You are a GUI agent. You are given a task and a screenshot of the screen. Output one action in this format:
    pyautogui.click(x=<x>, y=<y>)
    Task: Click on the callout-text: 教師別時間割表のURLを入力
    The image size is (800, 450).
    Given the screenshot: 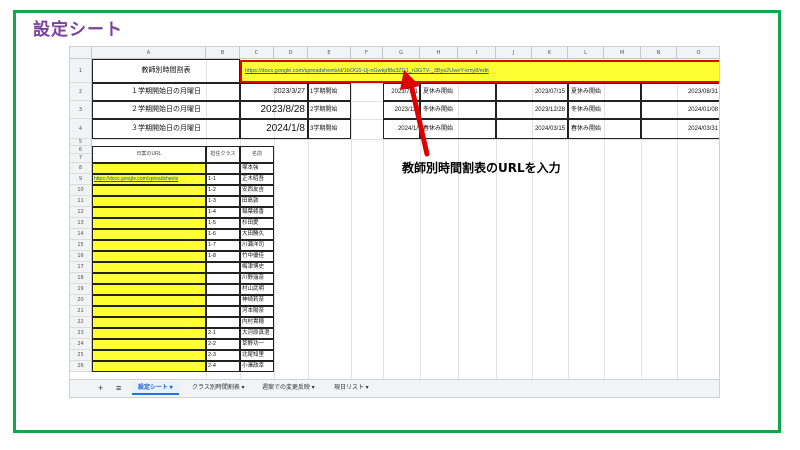 What is the action you would take?
    pyautogui.click(x=481, y=168)
    